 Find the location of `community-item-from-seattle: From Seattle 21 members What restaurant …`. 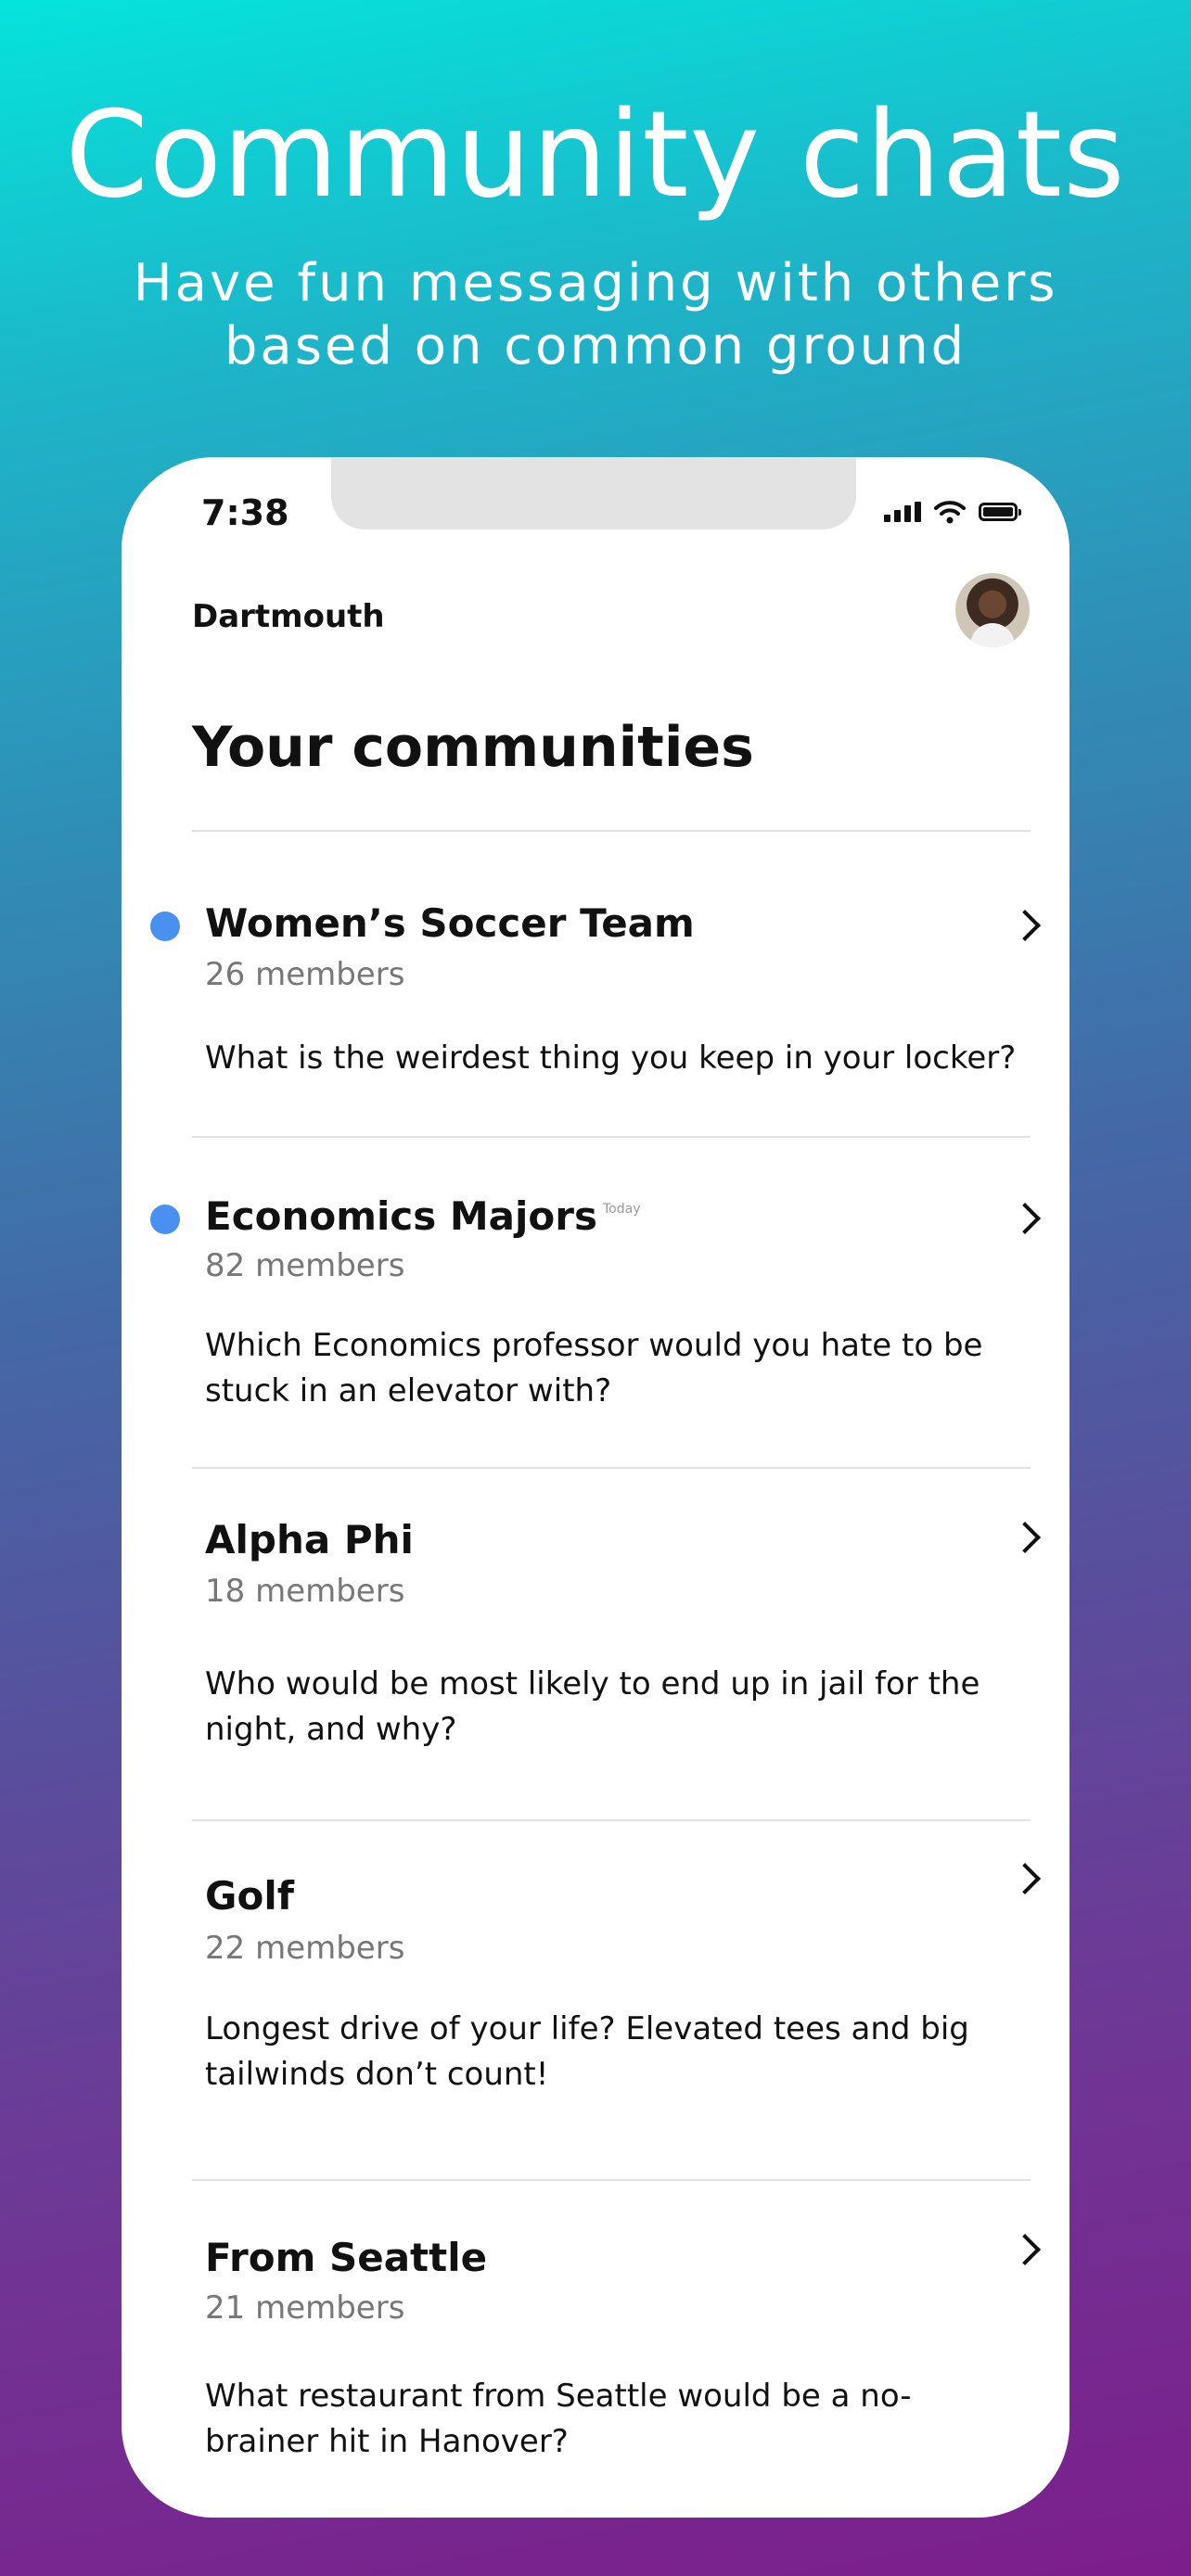

community-item-from-seattle: From Seattle 21 members What restaurant … is located at coordinates (595, 2350).